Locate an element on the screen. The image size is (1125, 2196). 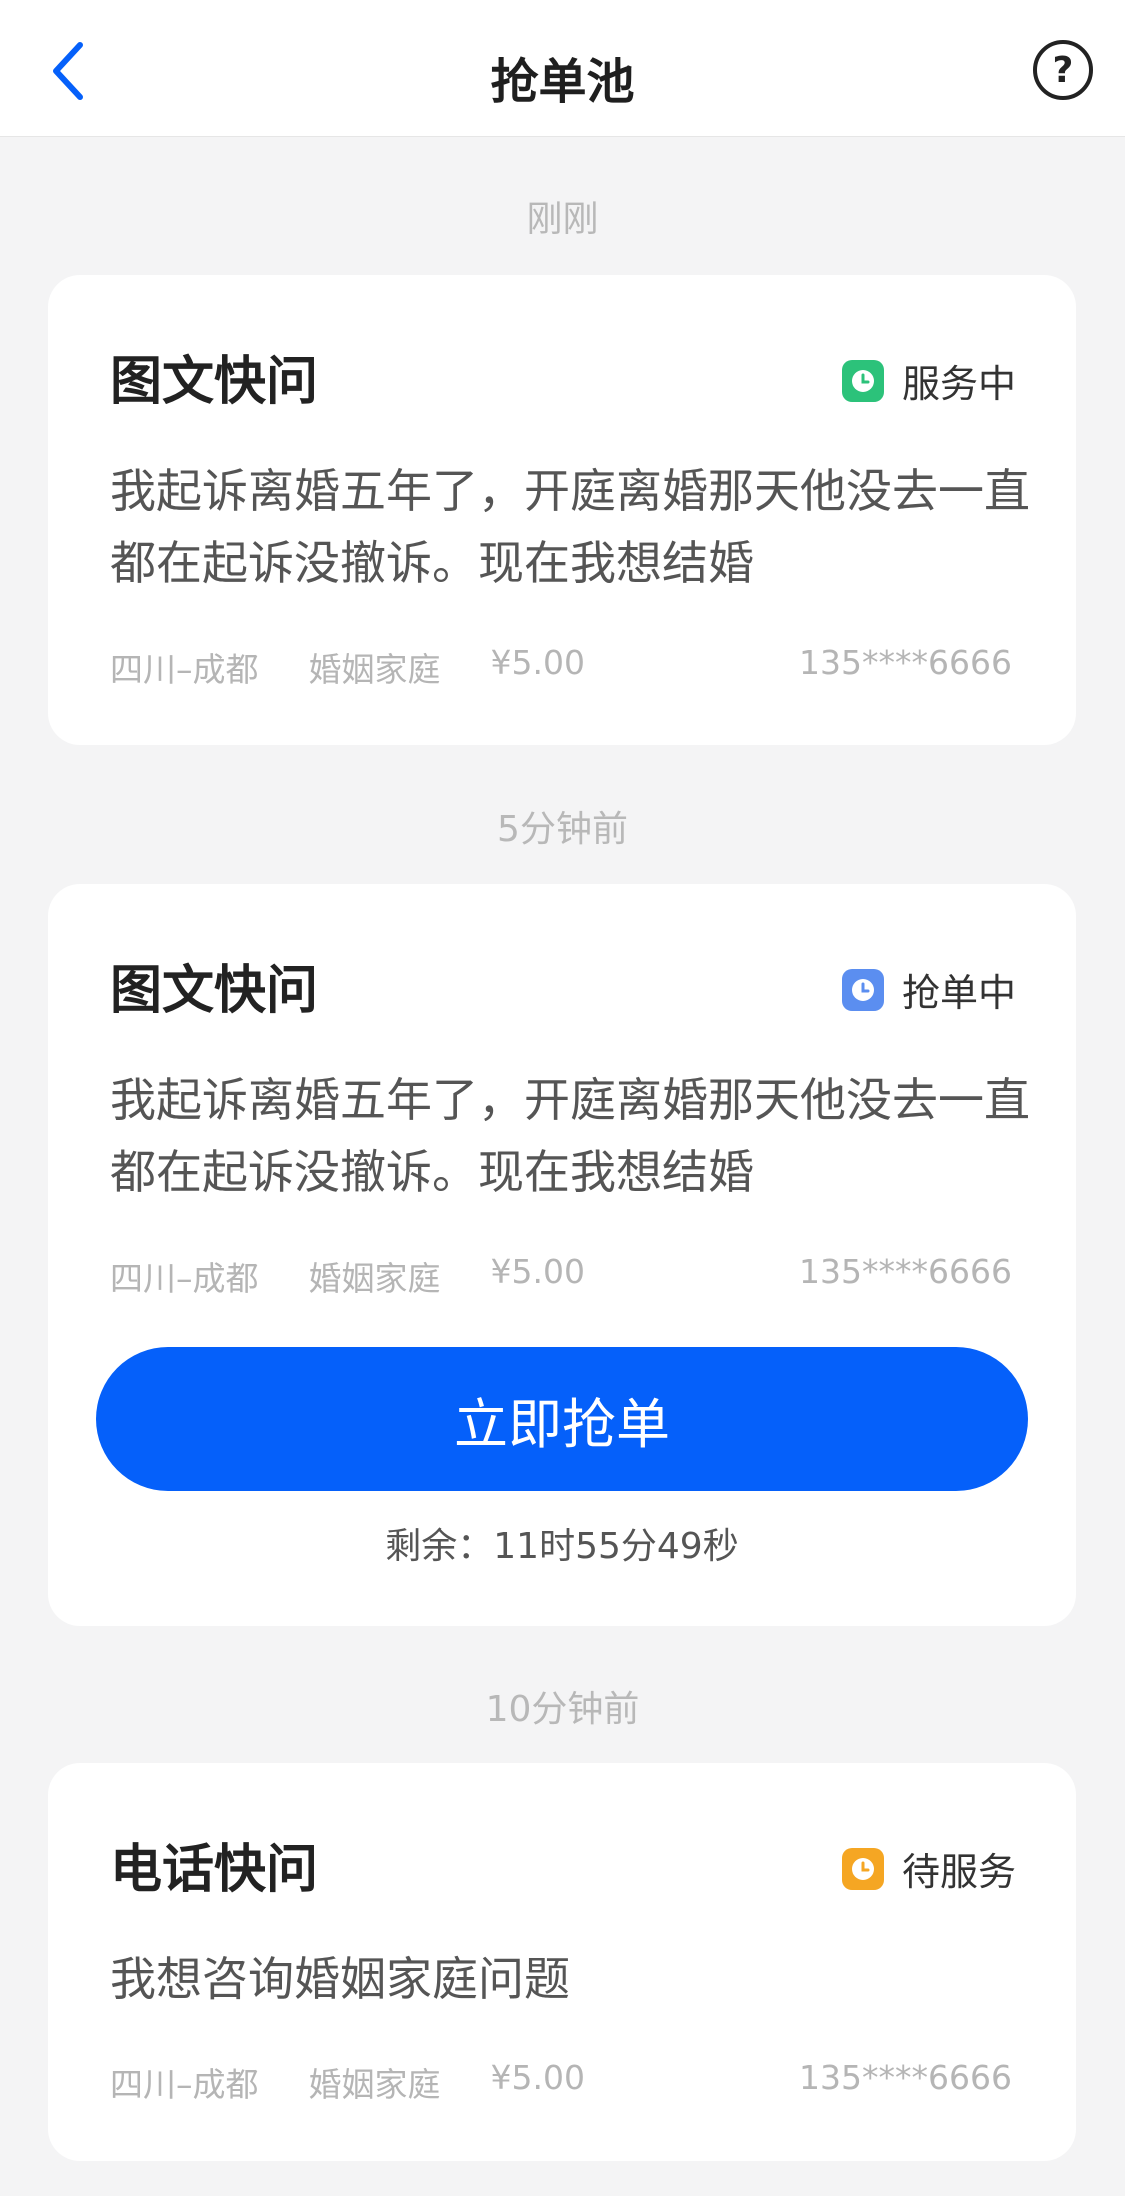
status-text: 抢单中 is located at coordinates (958, 993).